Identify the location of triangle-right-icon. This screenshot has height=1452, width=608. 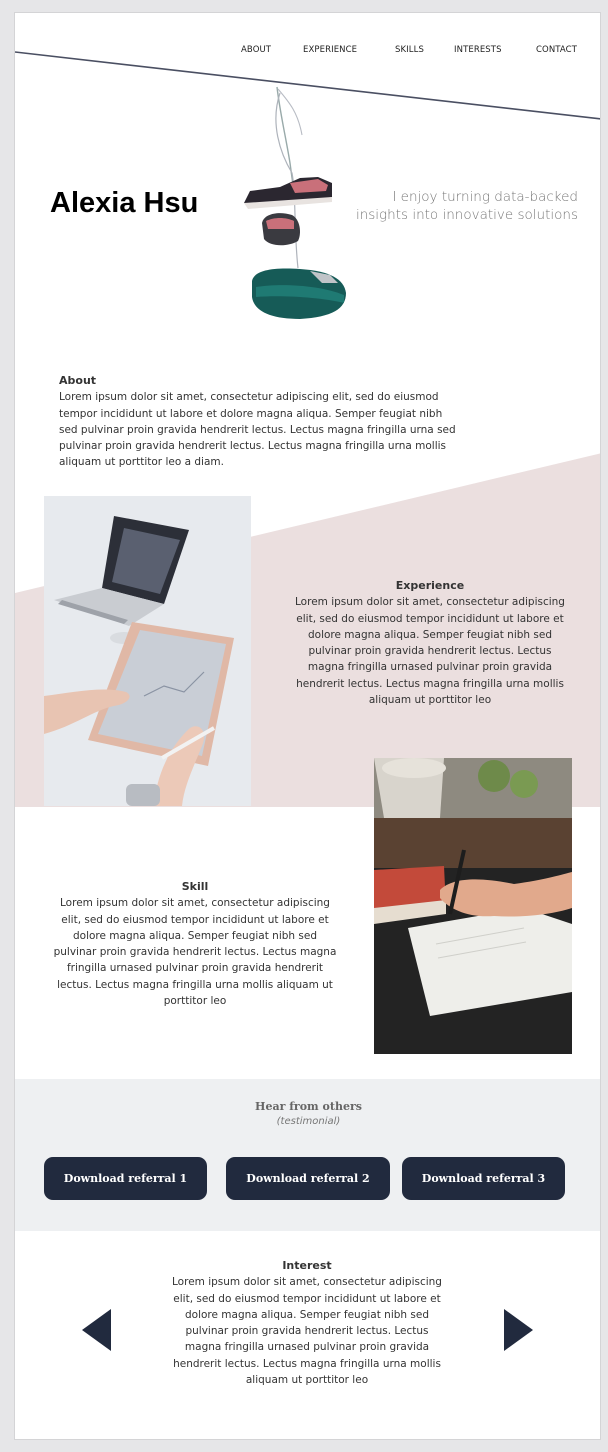
(519, 1330).